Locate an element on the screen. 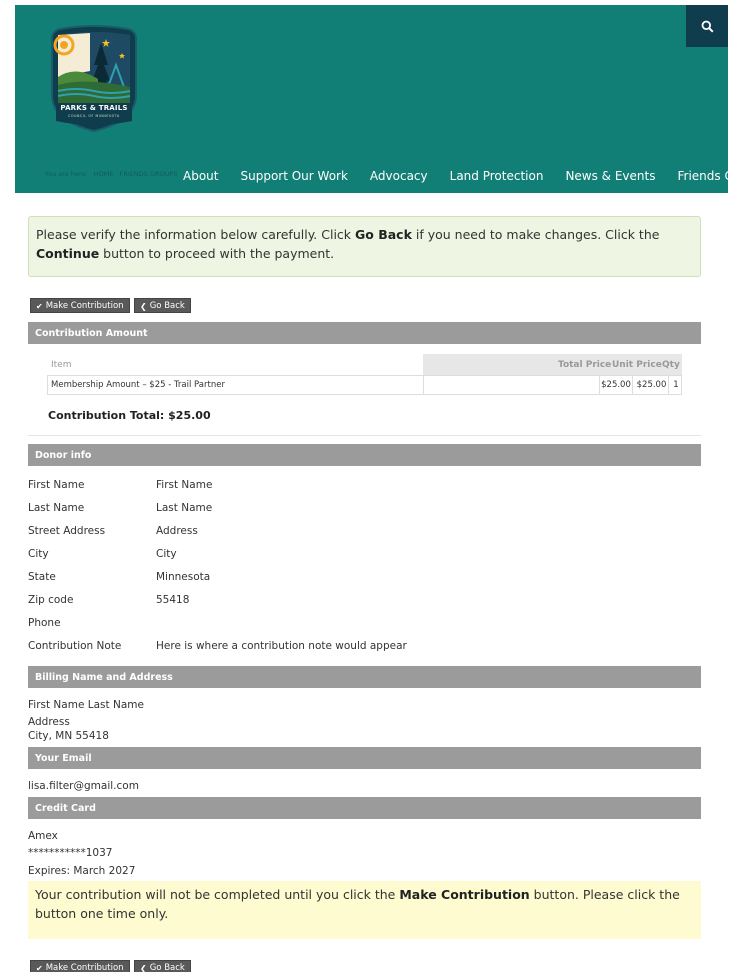 Image resolution: width=731 pixels, height=972 pixels. field-label: Street Address is located at coordinates (67, 531).